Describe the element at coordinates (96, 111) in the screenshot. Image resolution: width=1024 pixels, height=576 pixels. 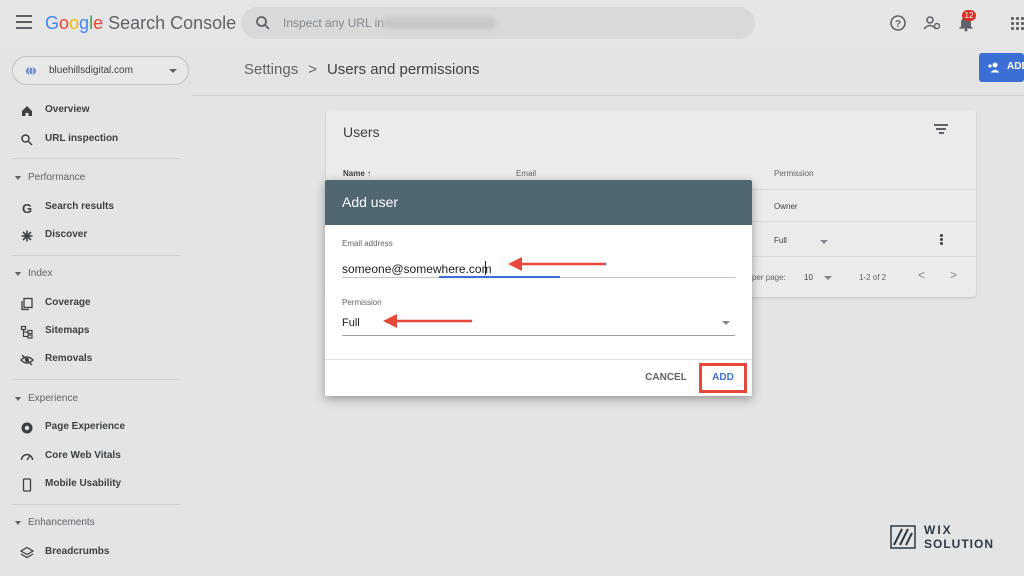
I see `sidebar-item-overview: Overview` at that location.